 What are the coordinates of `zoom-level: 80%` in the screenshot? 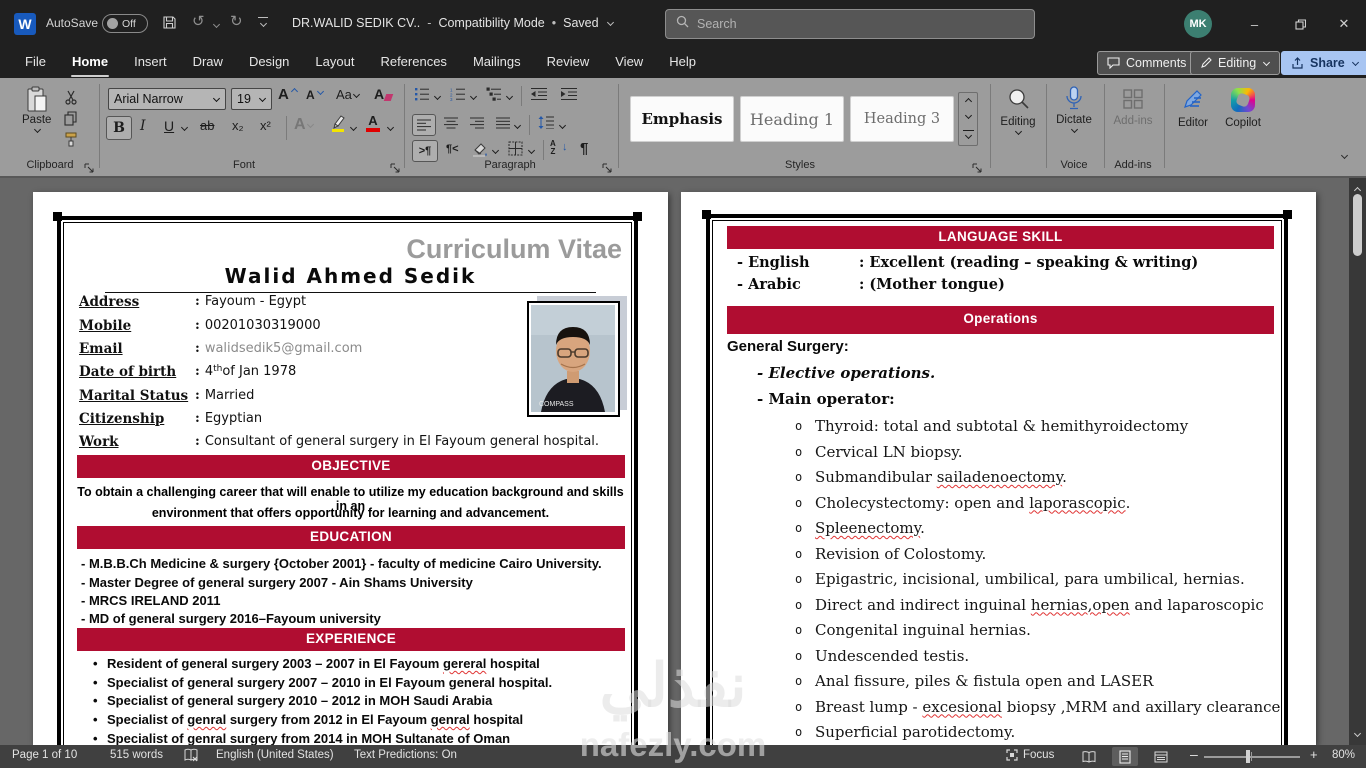 It's located at (1343, 755).